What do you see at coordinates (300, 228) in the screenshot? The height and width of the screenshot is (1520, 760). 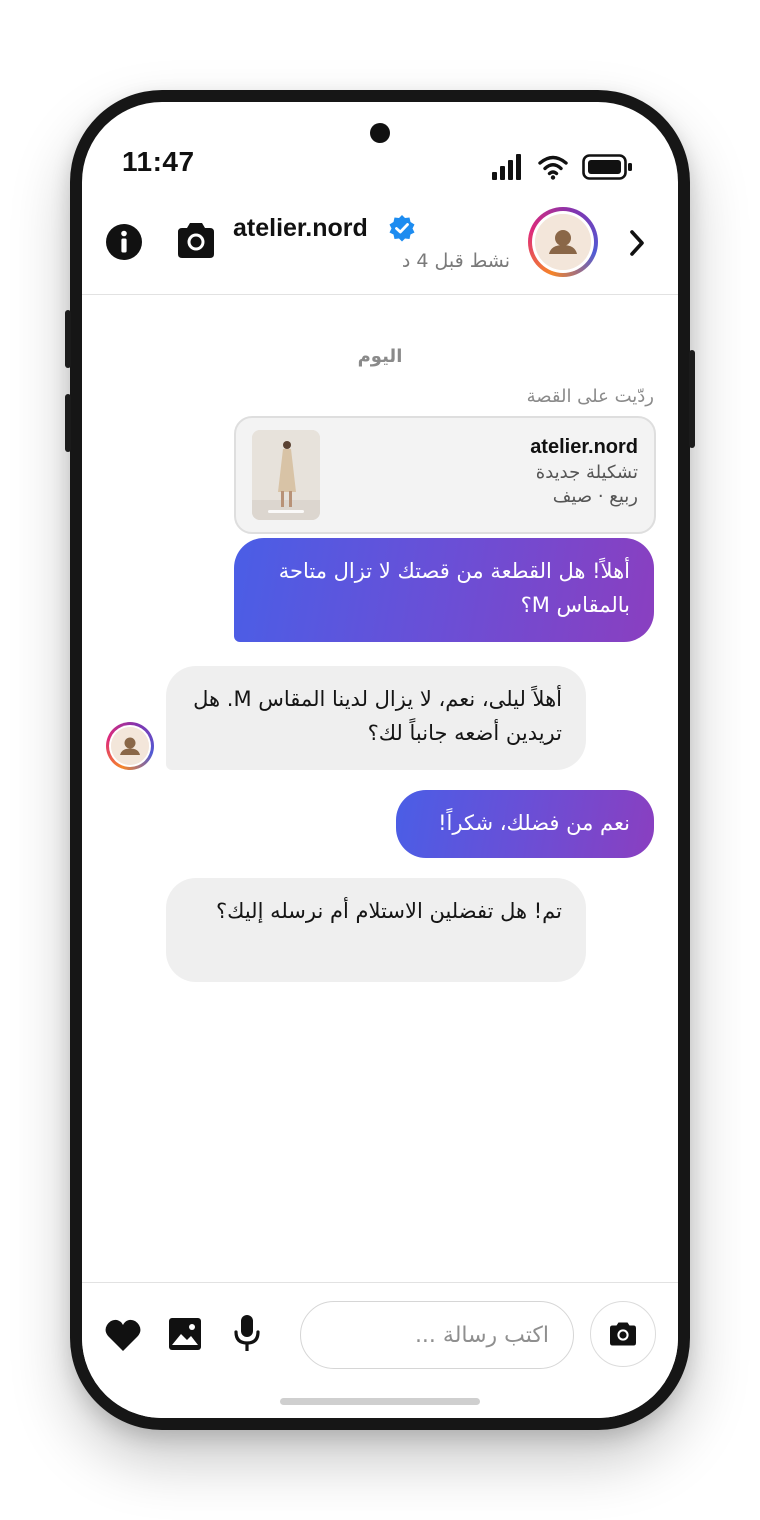 I see `header-username: atelier.nord` at bounding box center [300, 228].